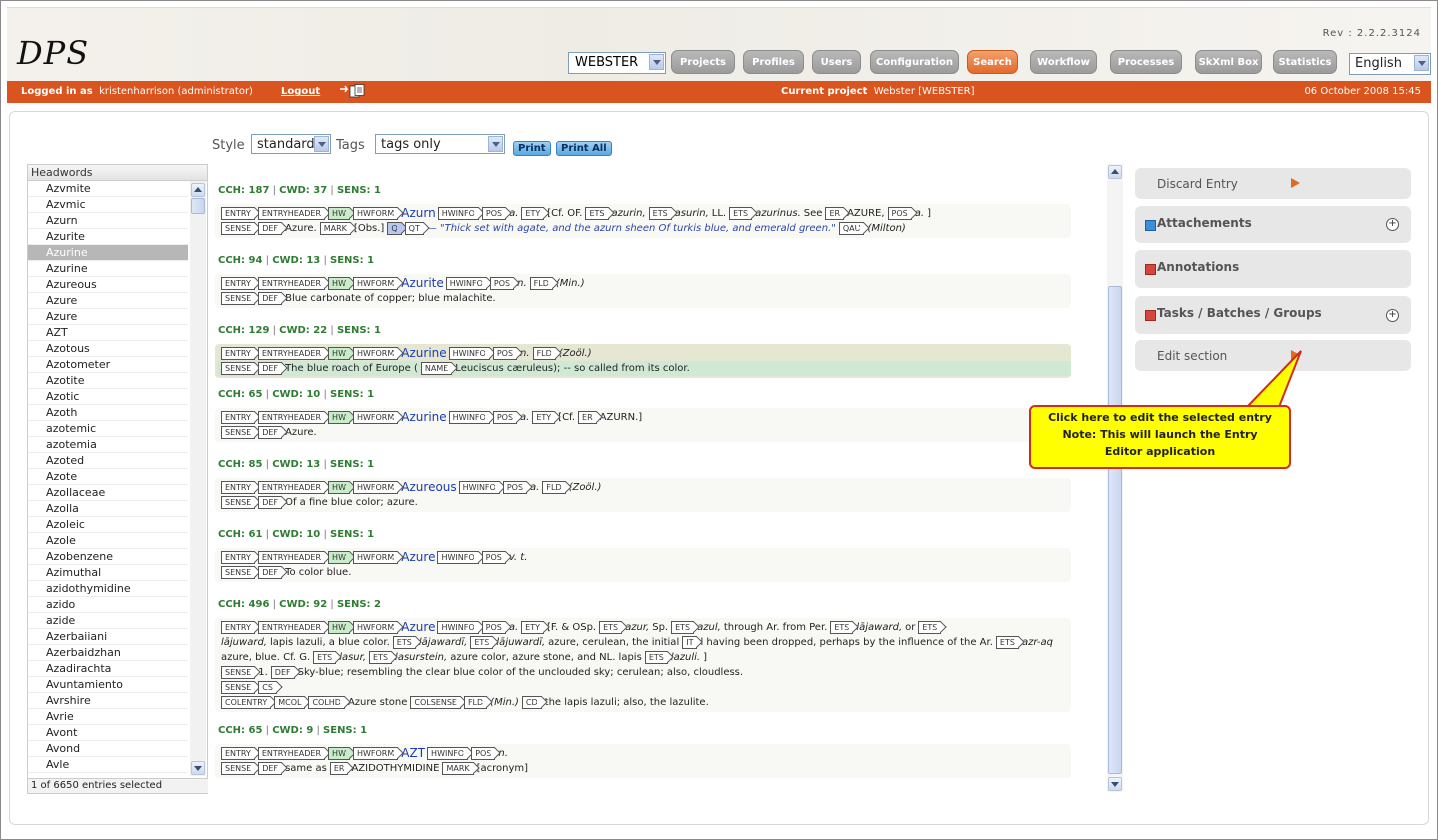  Describe the element at coordinates (1273, 315) in the screenshot. I see `tasks-section: Tasks / Batches / Groups +` at that location.